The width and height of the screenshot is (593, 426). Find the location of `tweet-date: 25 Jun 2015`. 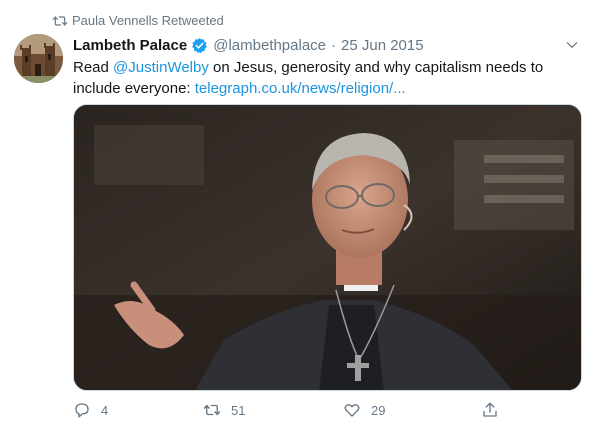

tweet-date: 25 Jun 2015 is located at coordinates (382, 45).